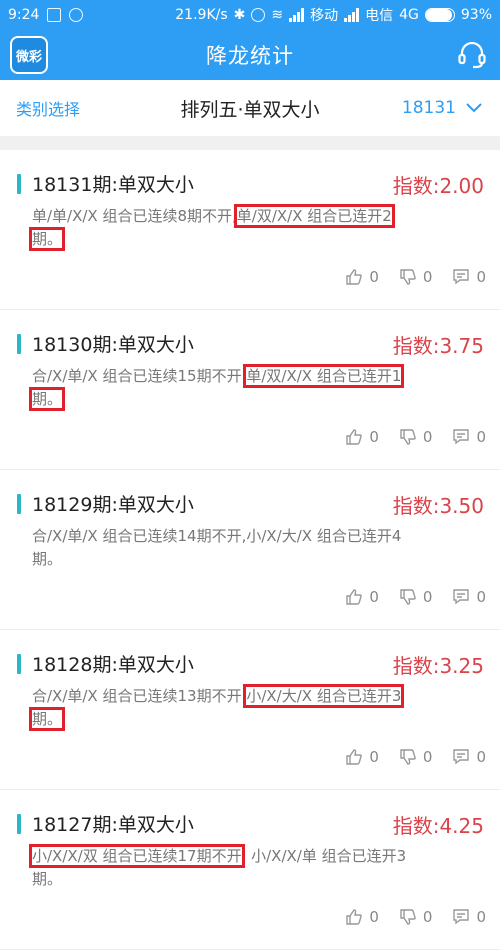  I want to click on issue-select-dropdown: 18131, so click(442, 108).